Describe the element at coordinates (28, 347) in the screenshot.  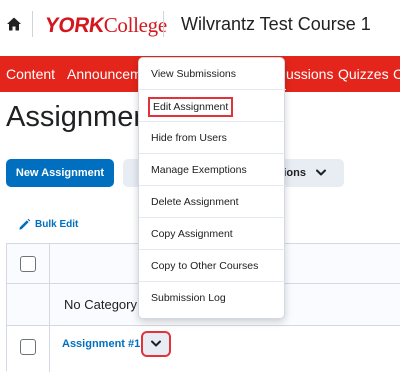
I see `row-checkbox` at that location.